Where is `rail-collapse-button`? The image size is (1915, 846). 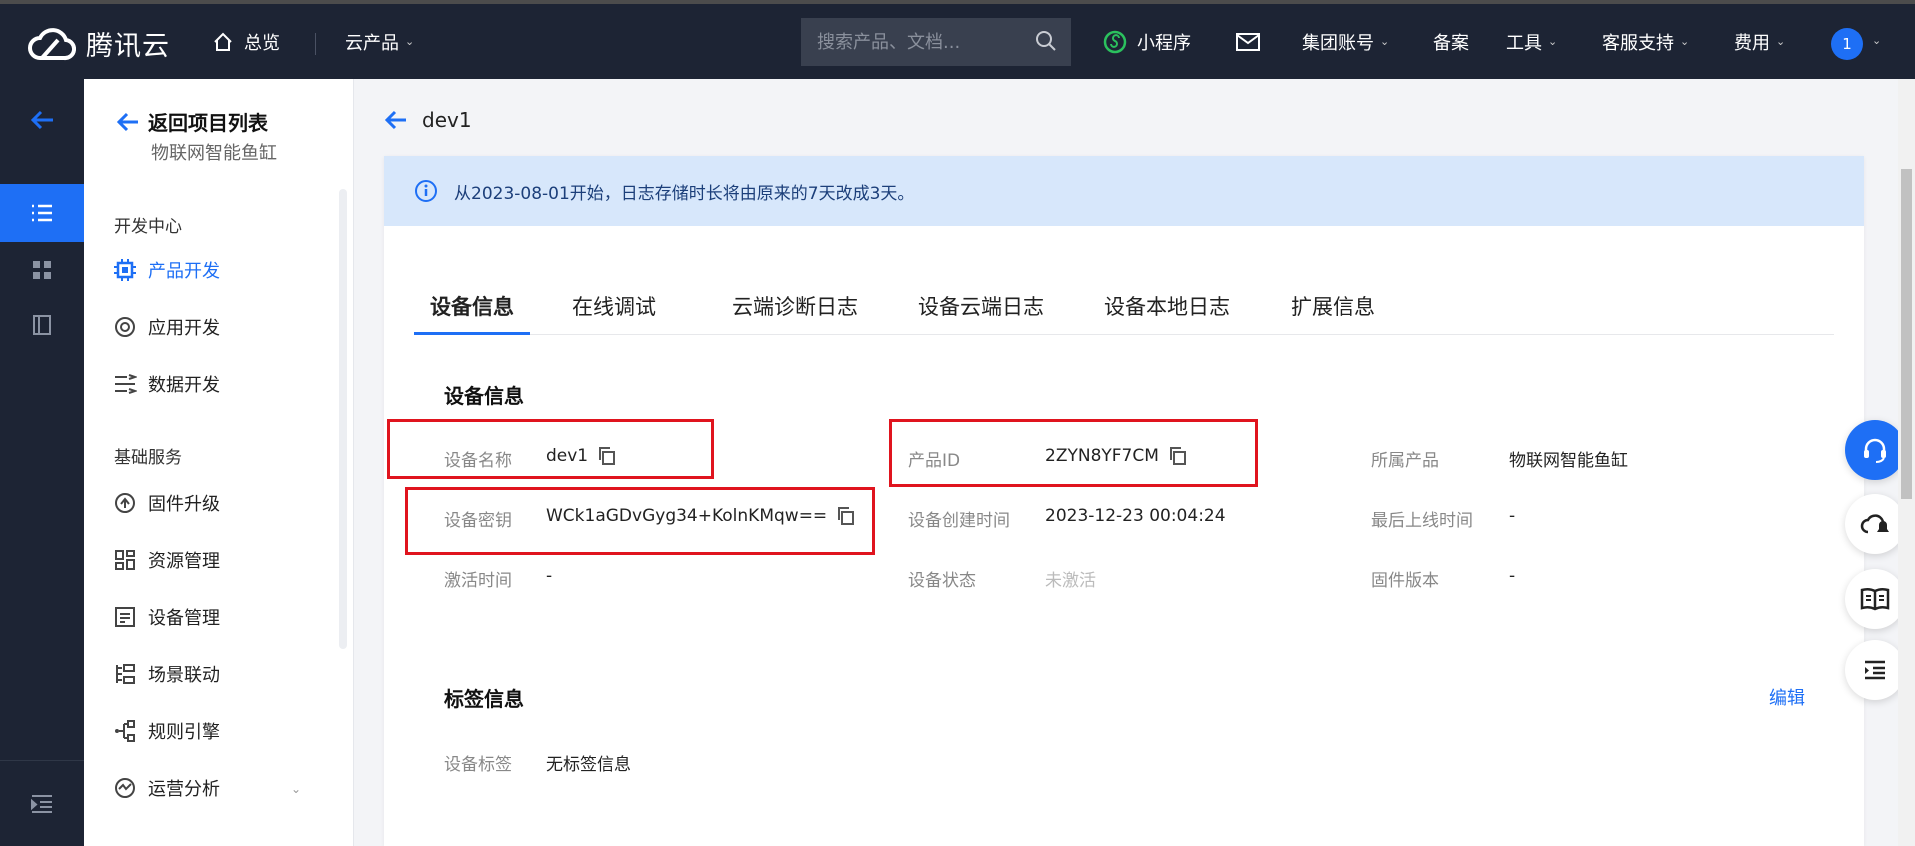 rail-collapse-button is located at coordinates (42, 803).